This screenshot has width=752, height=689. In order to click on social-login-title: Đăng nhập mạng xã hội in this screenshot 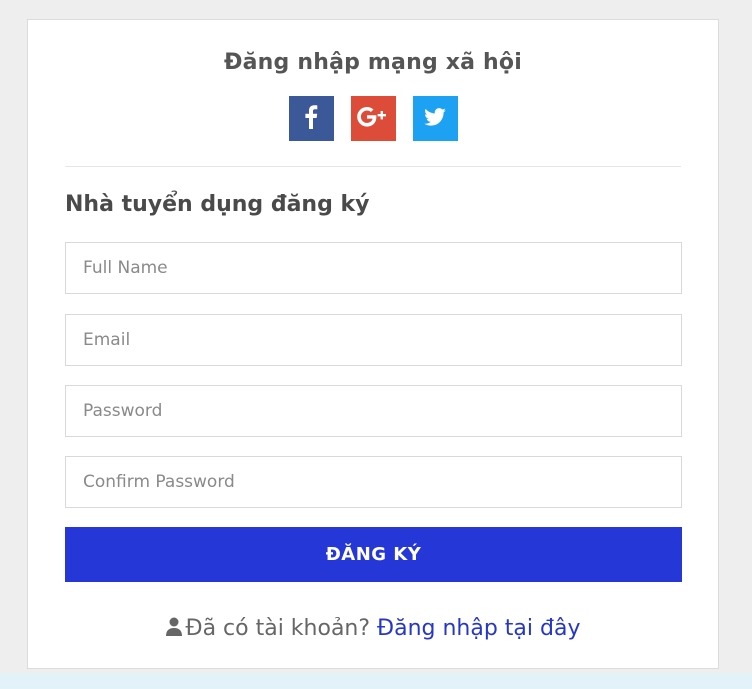, I will do `click(373, 62)`.